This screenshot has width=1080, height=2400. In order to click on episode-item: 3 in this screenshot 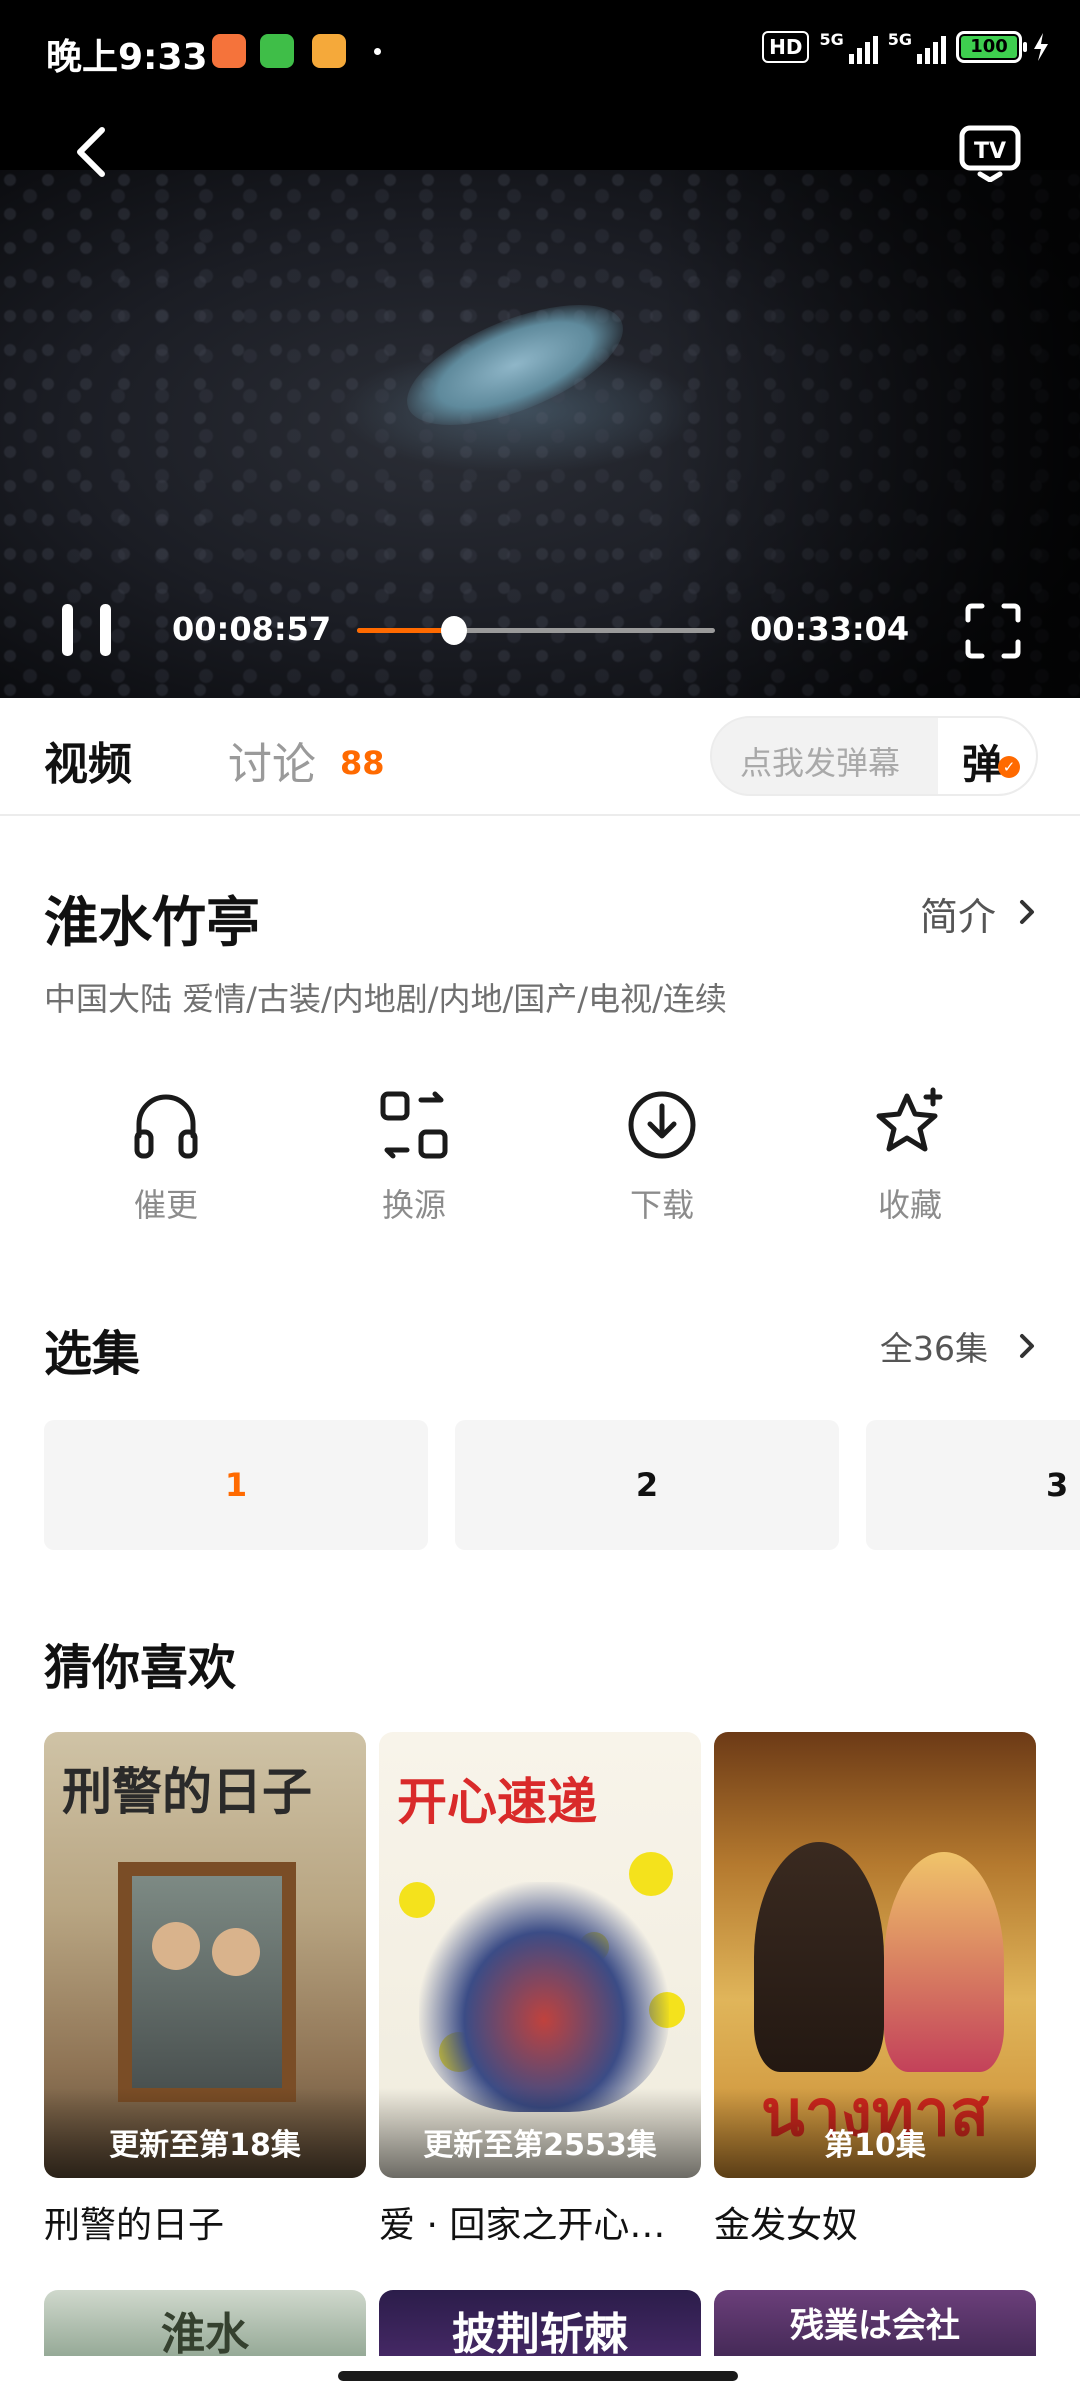, I will do `click(973, 1485)`.